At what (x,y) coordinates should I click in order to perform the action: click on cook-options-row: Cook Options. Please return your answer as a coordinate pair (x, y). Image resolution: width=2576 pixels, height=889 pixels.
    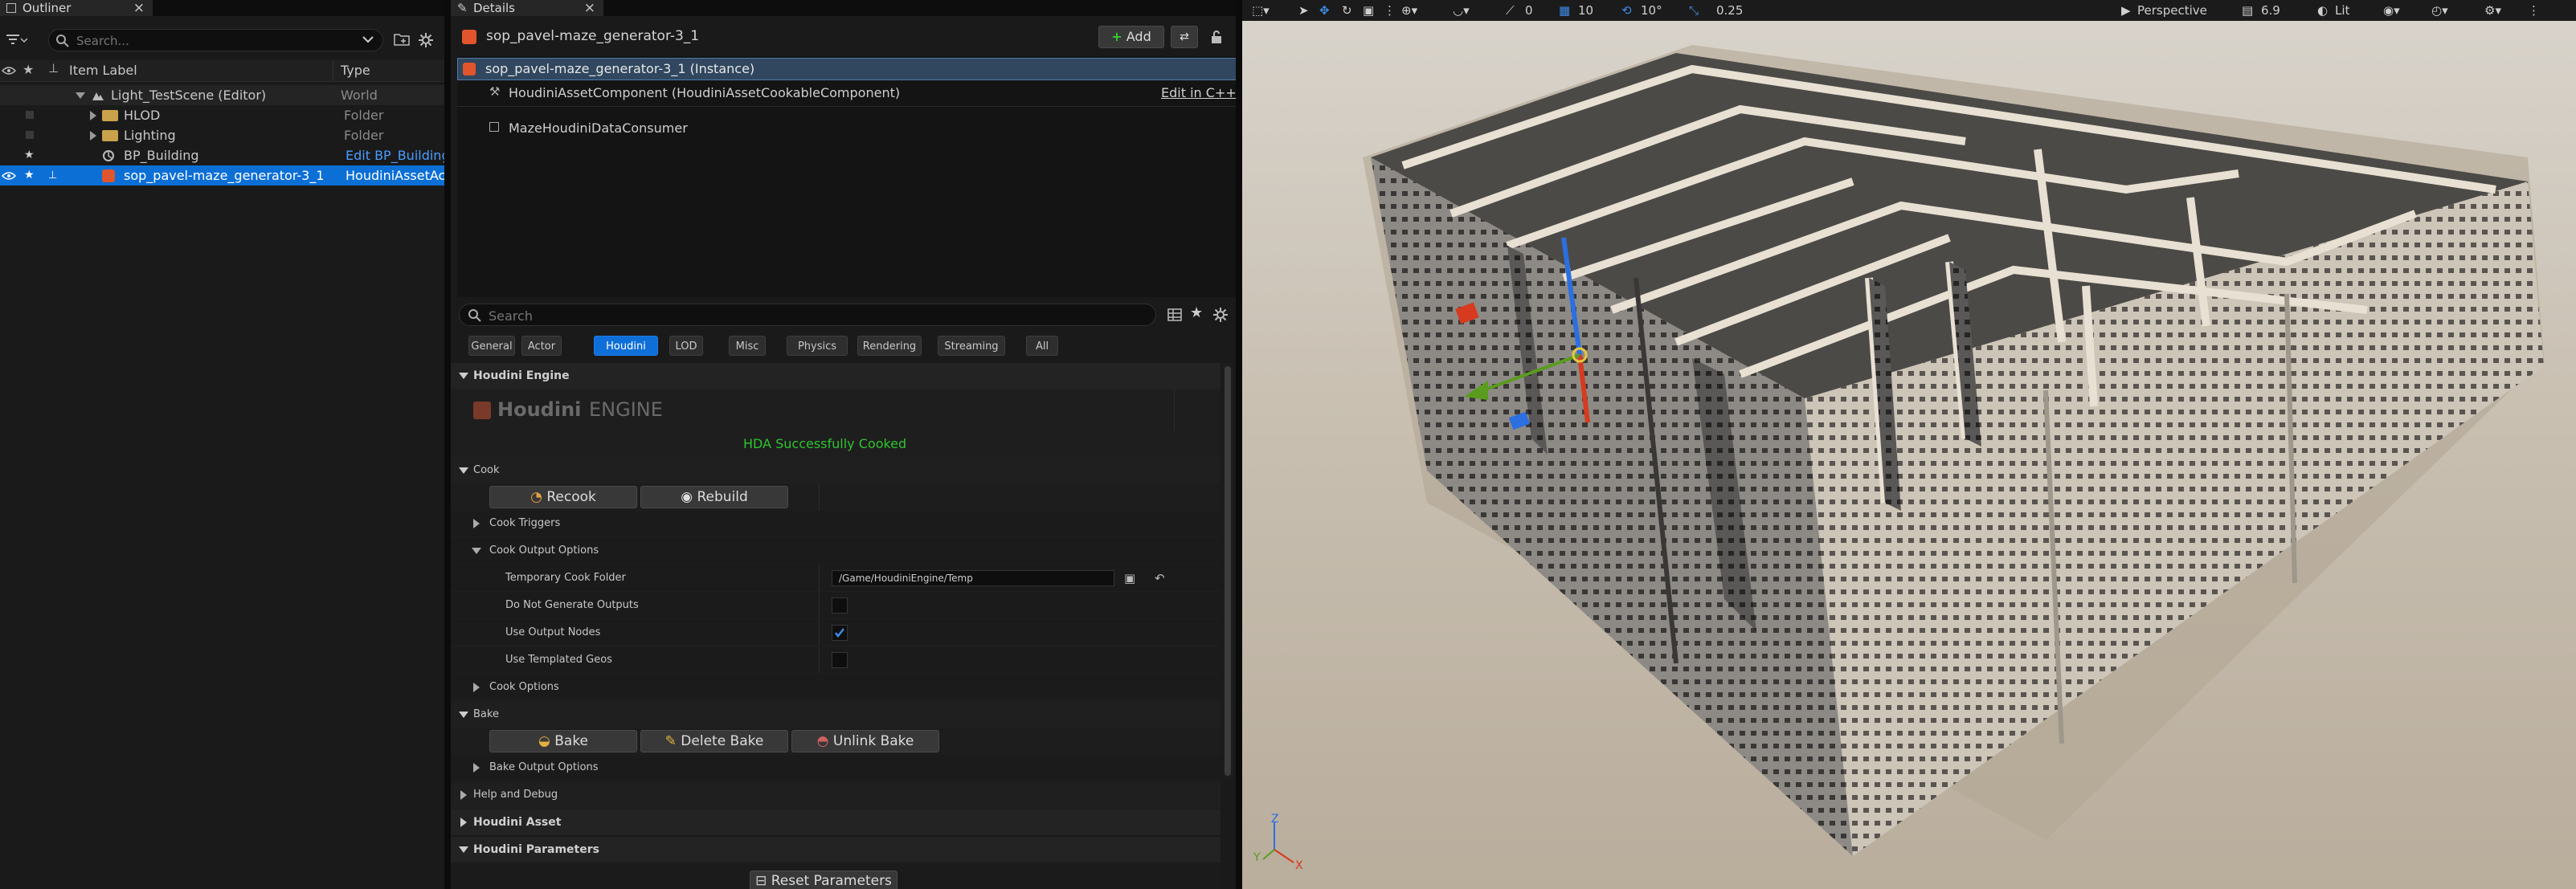
    Looking at the image, I should click on (836, 688).